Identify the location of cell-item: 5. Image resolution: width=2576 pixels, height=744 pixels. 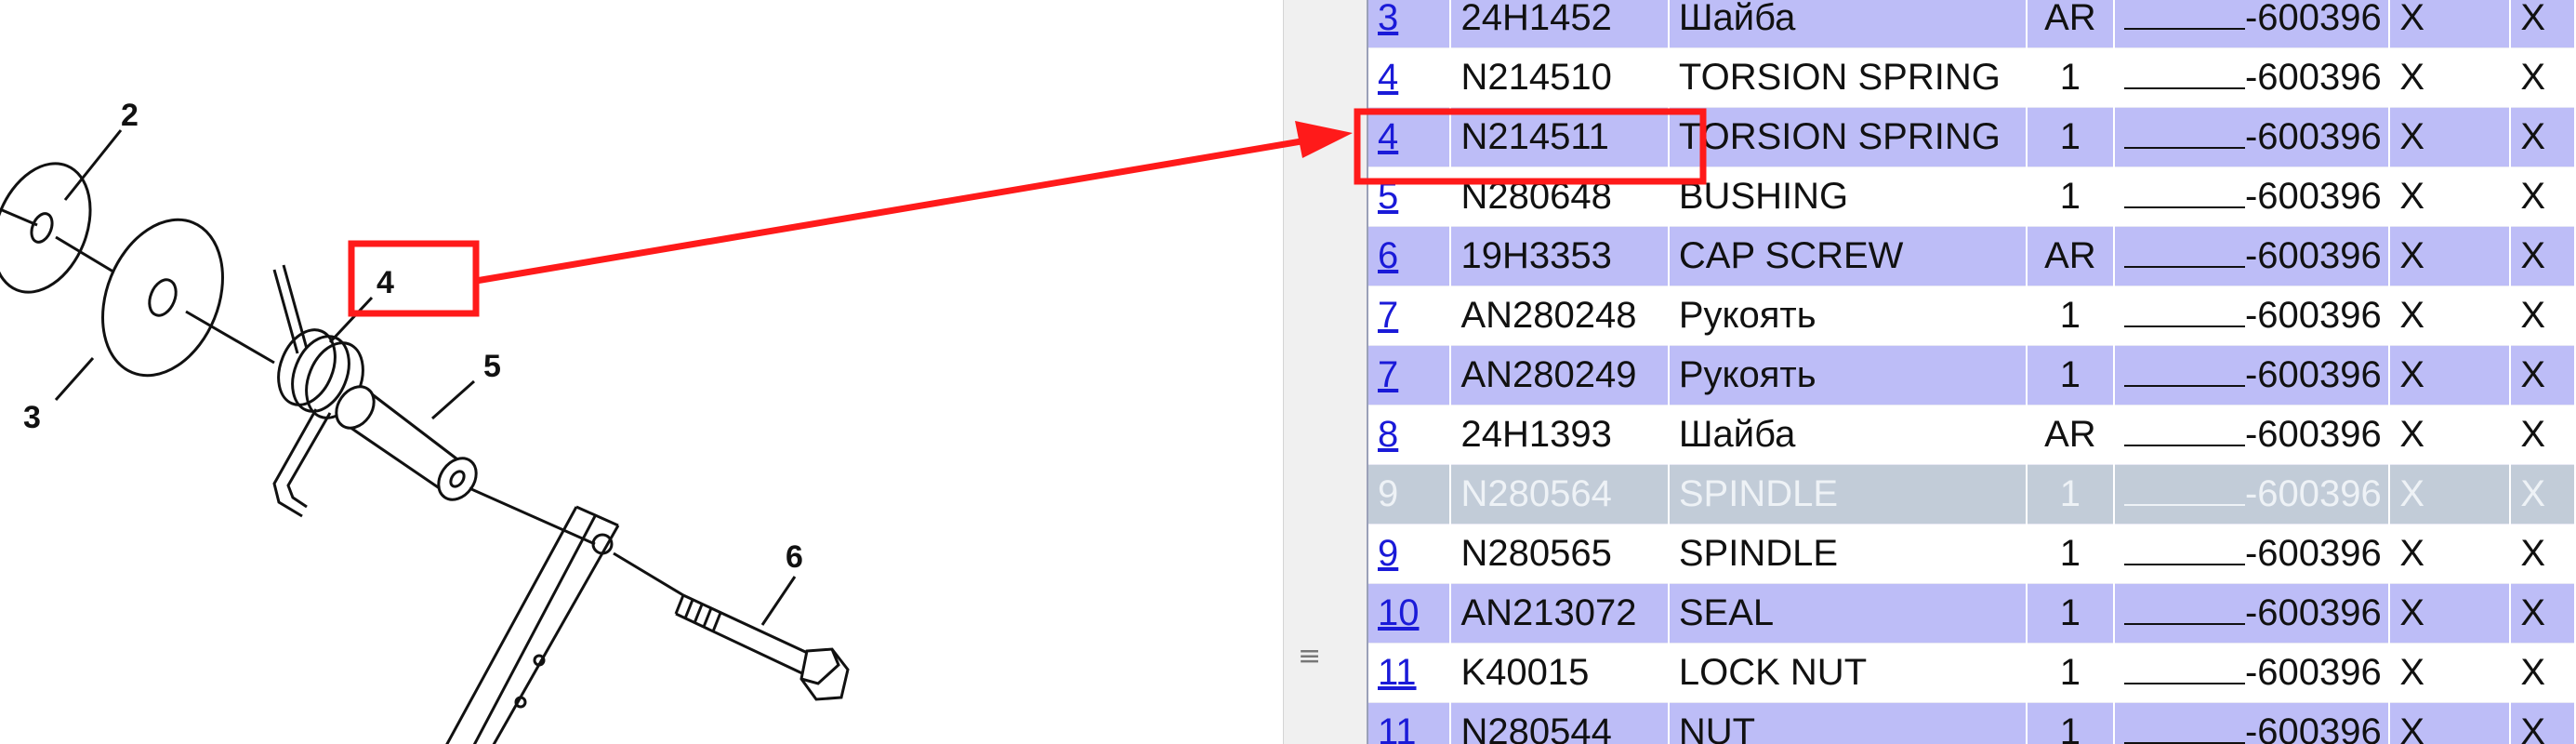
(1409, 196).